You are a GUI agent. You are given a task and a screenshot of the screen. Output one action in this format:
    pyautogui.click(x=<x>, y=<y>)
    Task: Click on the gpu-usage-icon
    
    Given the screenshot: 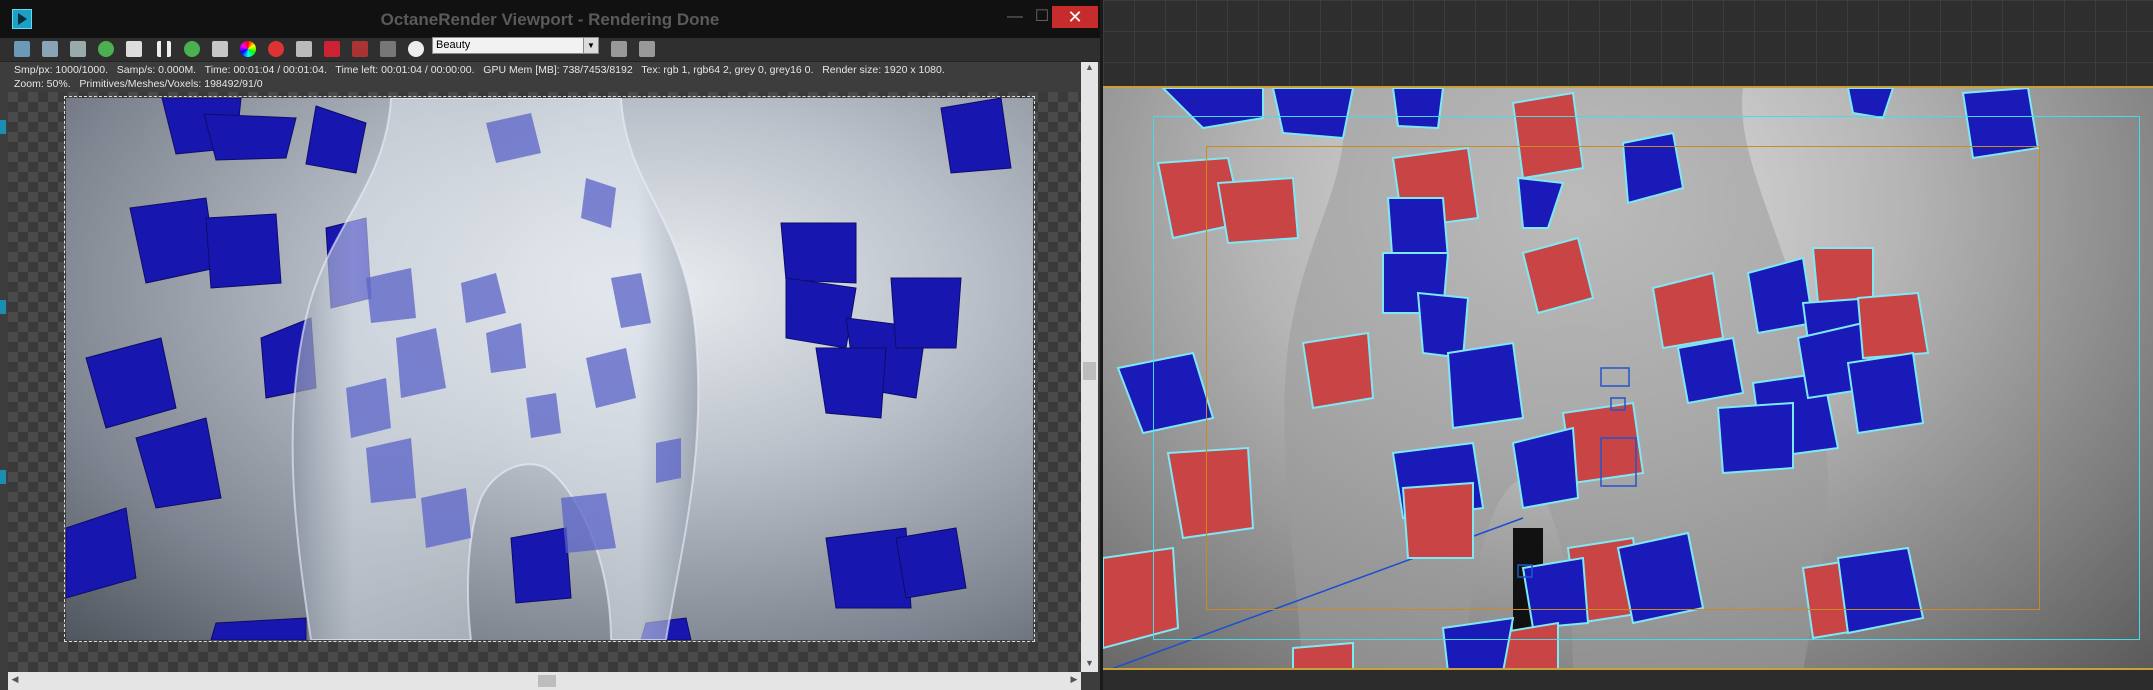 What is the action you would take?
    pyautogui.click(x=360, y=49)
    